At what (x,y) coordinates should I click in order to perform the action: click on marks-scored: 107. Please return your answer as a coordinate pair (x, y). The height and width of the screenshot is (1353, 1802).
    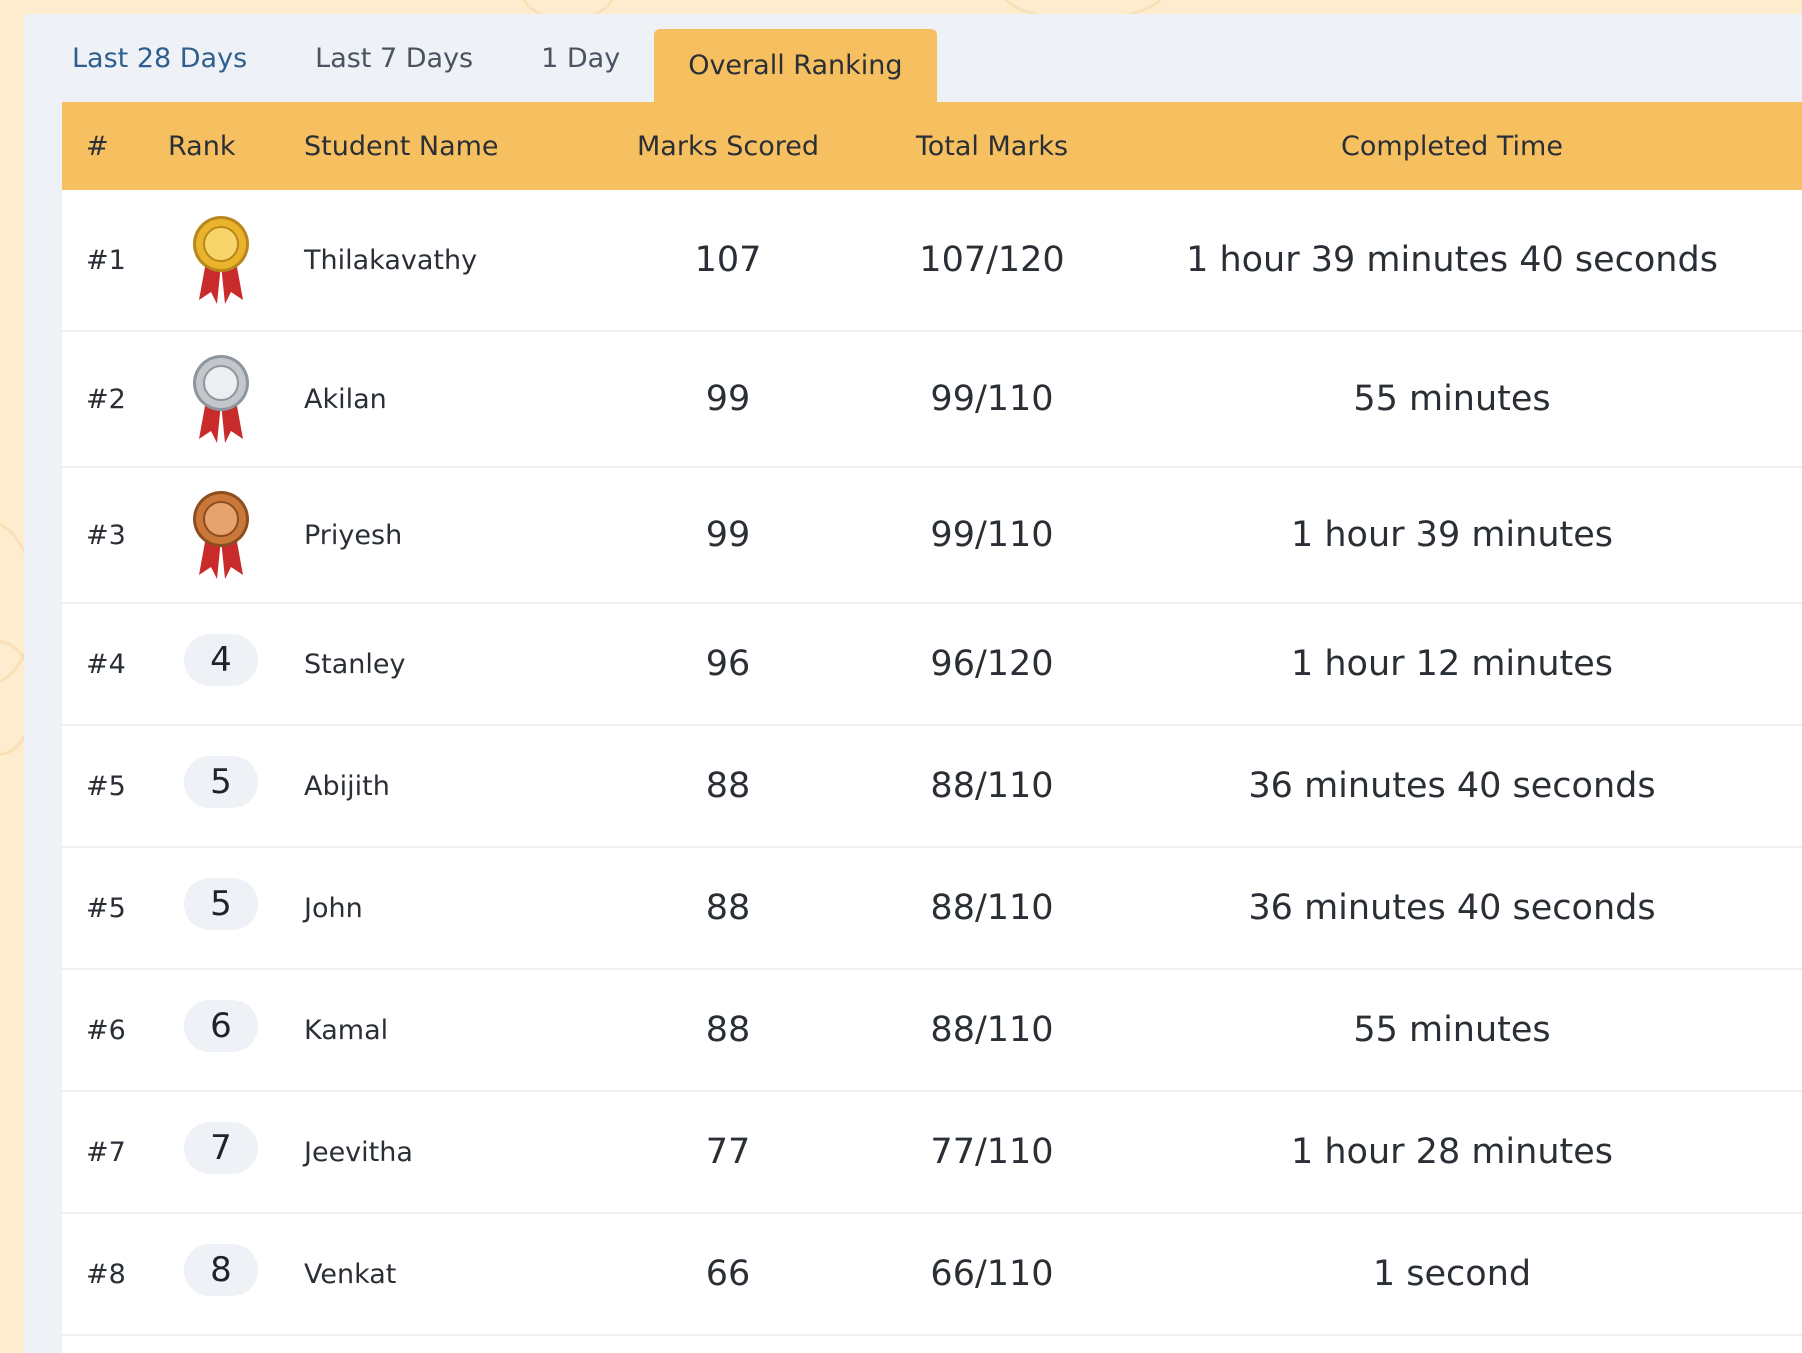
    Looking at the image, I should click on (728, 260).